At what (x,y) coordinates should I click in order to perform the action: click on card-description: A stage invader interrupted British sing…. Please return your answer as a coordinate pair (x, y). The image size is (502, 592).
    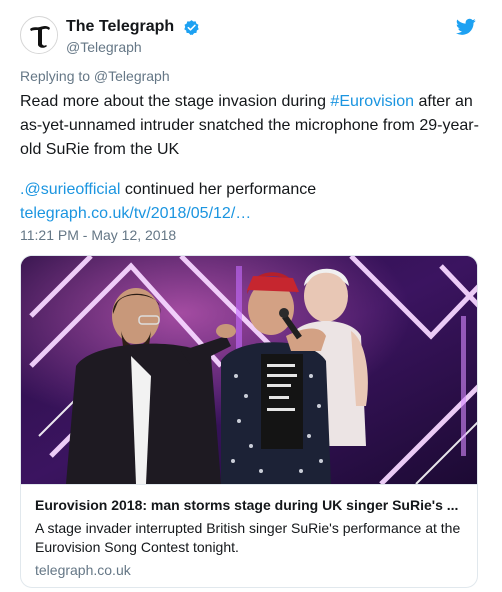
    Looking at the image, I should click on (248, 537).